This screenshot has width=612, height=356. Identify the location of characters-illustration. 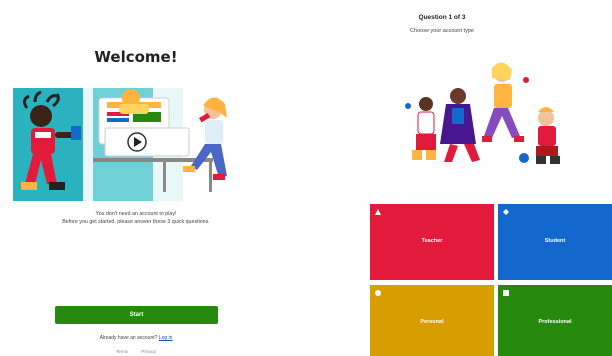
(488, 118).